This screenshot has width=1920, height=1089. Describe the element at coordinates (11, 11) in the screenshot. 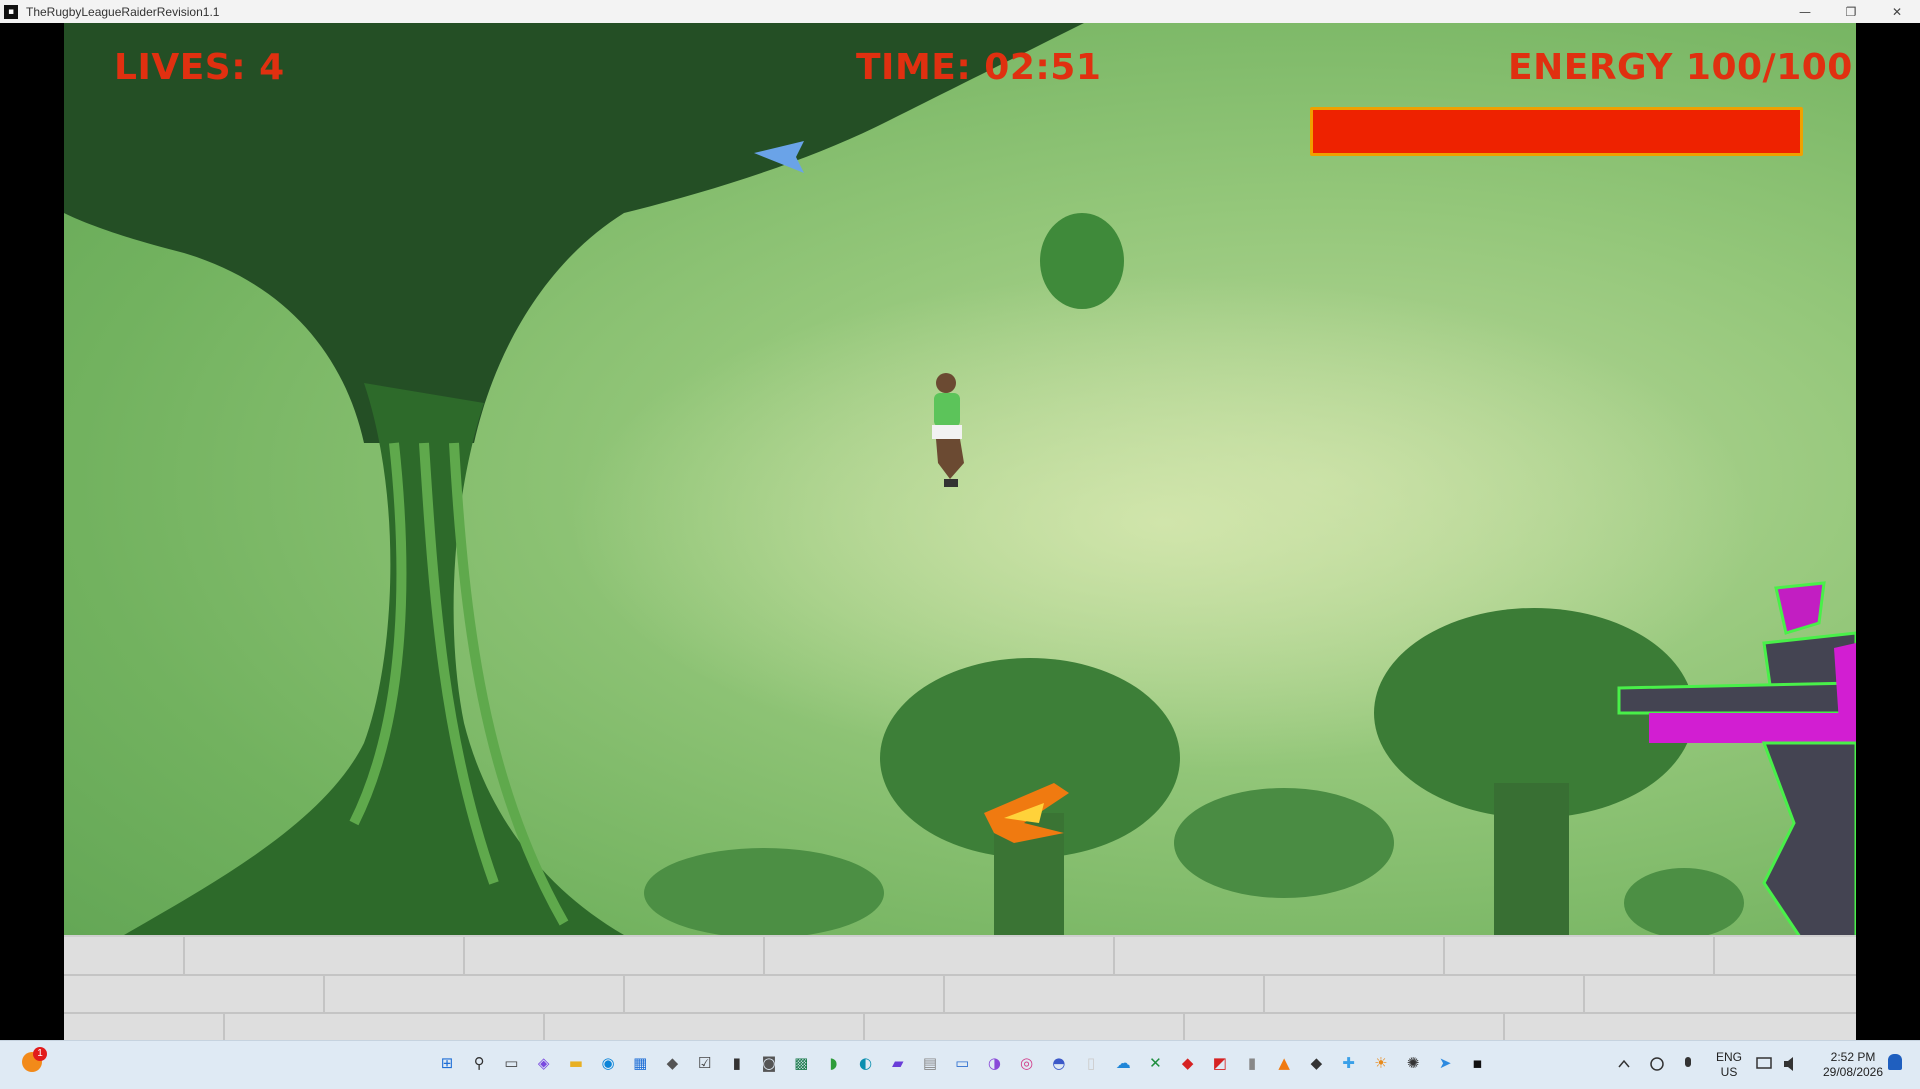

I see `app-icon: ▪` at that location.